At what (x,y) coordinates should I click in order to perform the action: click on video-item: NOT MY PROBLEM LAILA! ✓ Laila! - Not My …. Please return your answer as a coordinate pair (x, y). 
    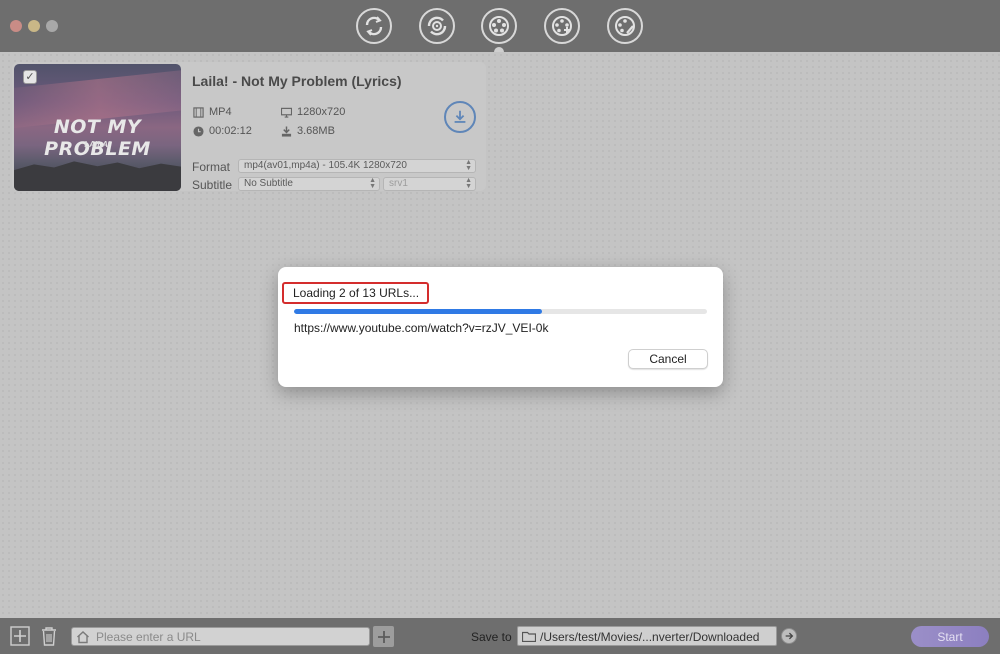
    Looking at the image, I should click on (249, 127).